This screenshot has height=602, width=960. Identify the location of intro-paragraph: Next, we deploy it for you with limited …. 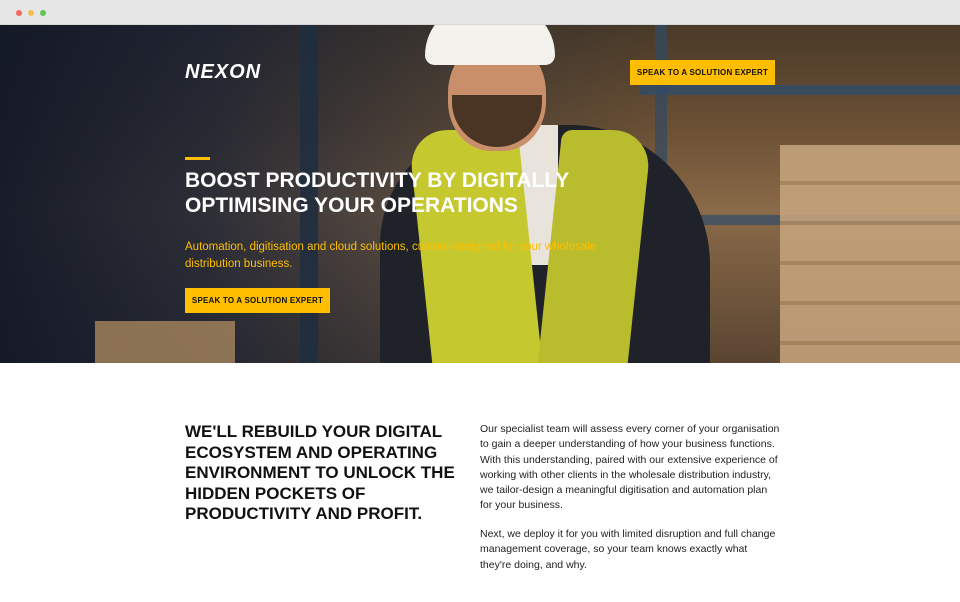
(628, 549).